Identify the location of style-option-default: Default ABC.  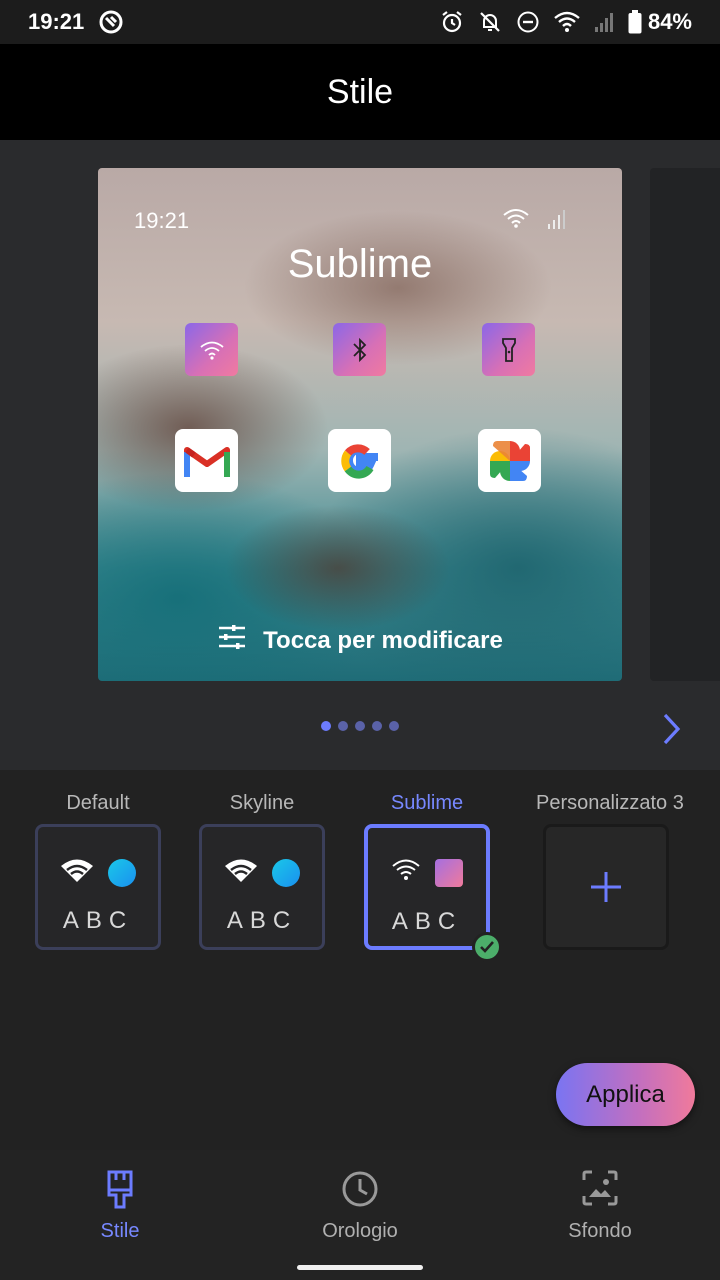
(98, 870).